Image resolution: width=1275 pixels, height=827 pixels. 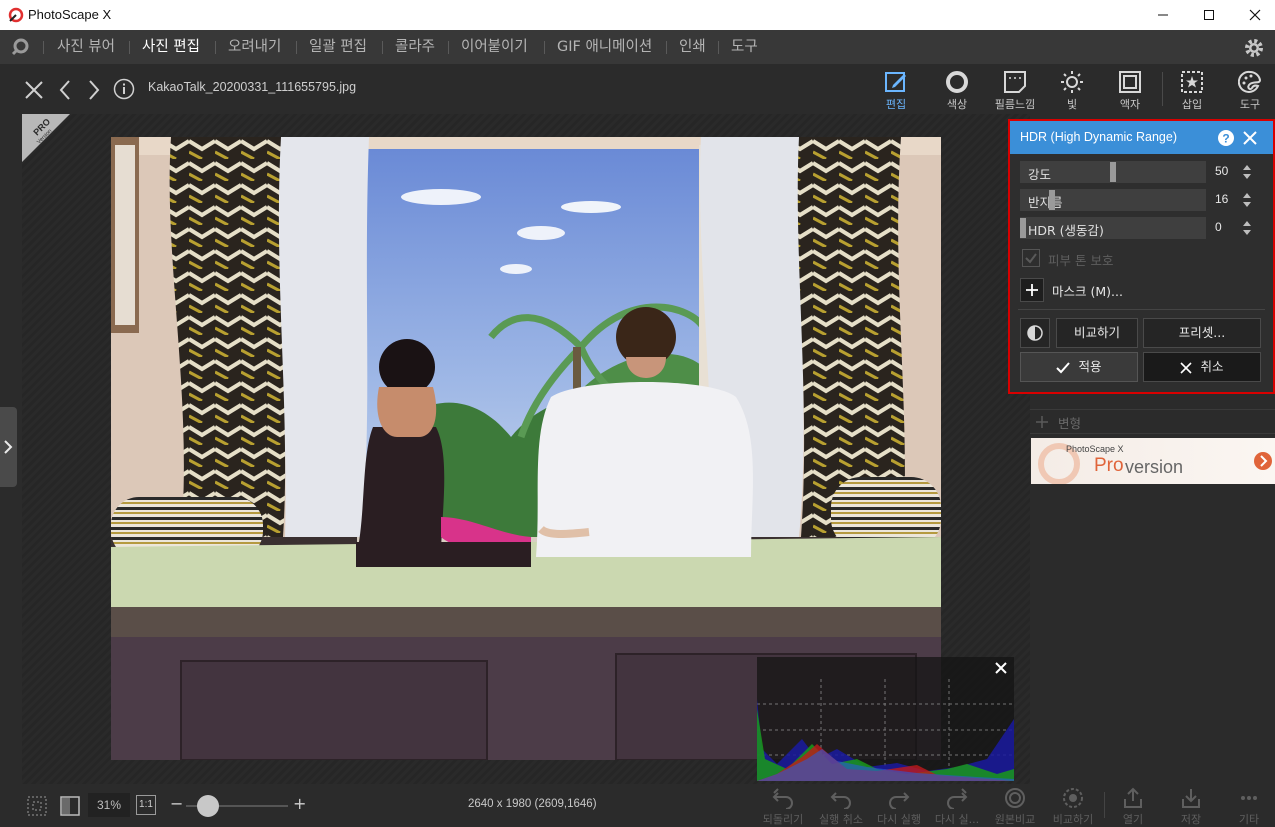 What do you see at coordinates (1250, 138) in the screenshot?
I see `close-panel-icon` at bounding box center [1250, 138].